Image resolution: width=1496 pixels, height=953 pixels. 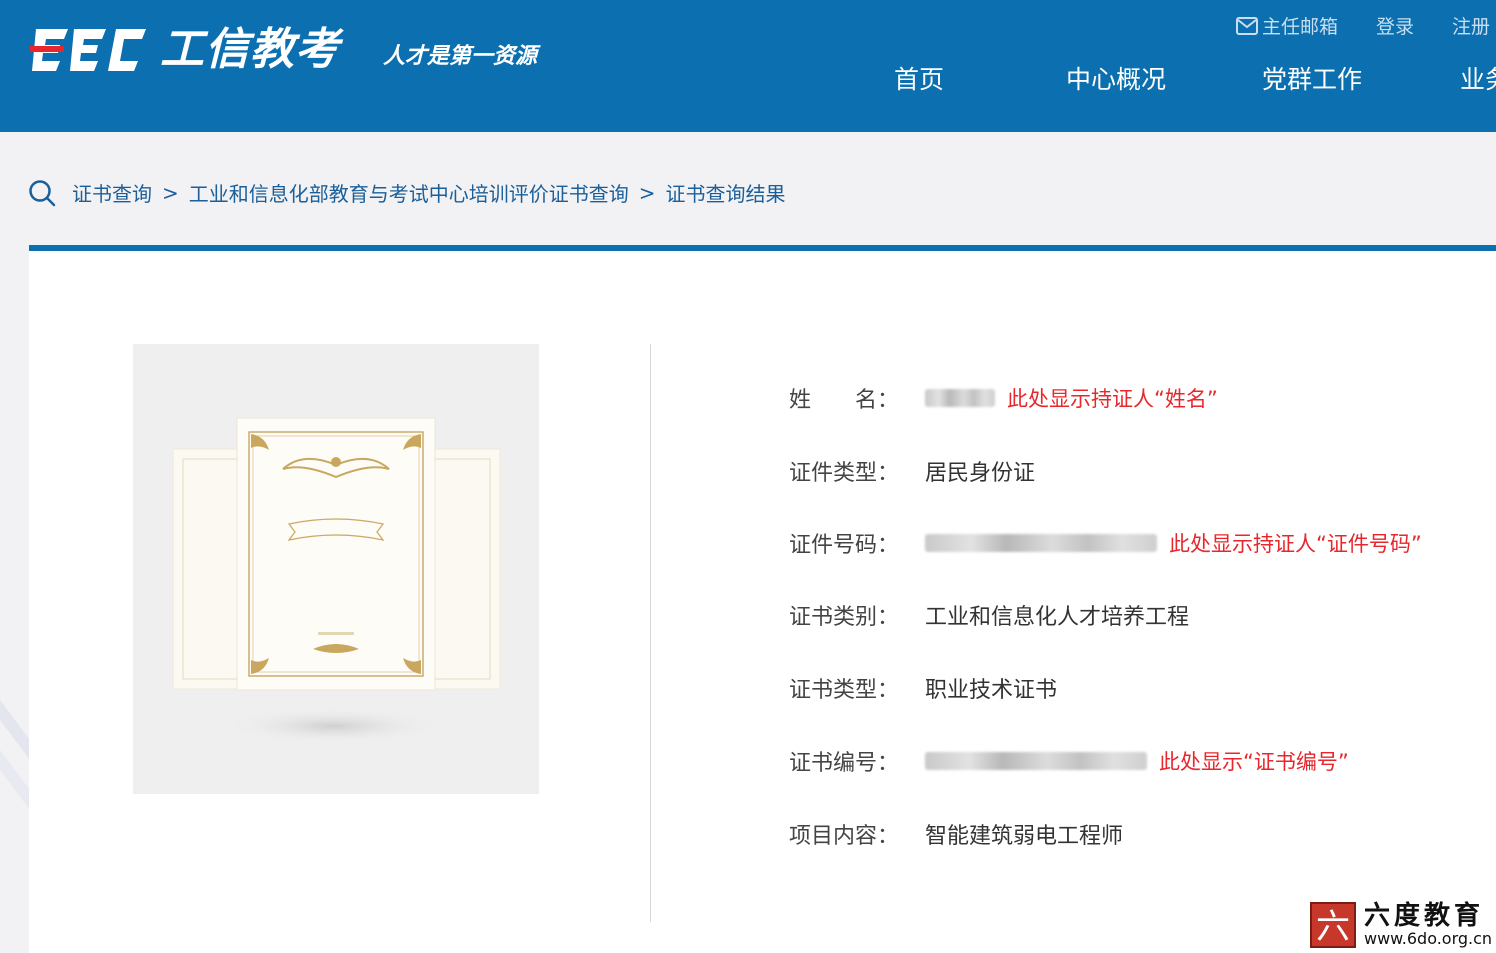 I want to click on field-value: 工业和信息化人才培养工程, so click(x=1057, y=617).